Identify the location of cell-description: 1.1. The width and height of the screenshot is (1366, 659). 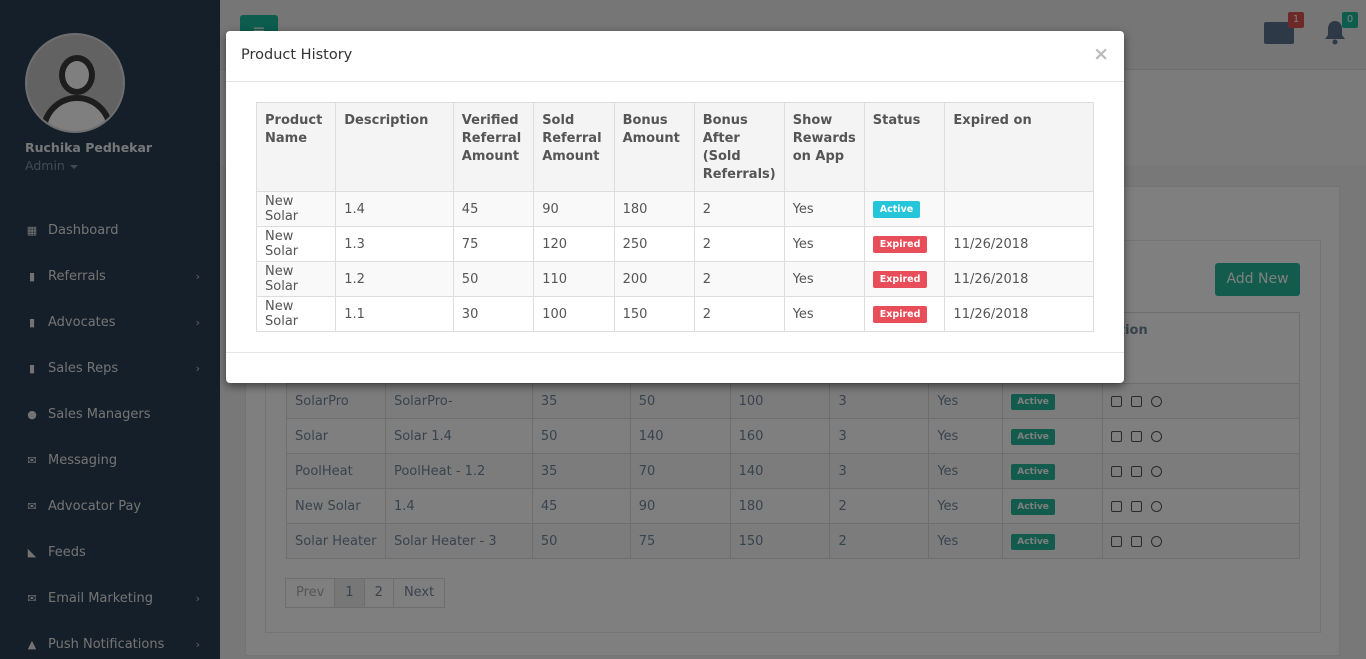
(394, 314).